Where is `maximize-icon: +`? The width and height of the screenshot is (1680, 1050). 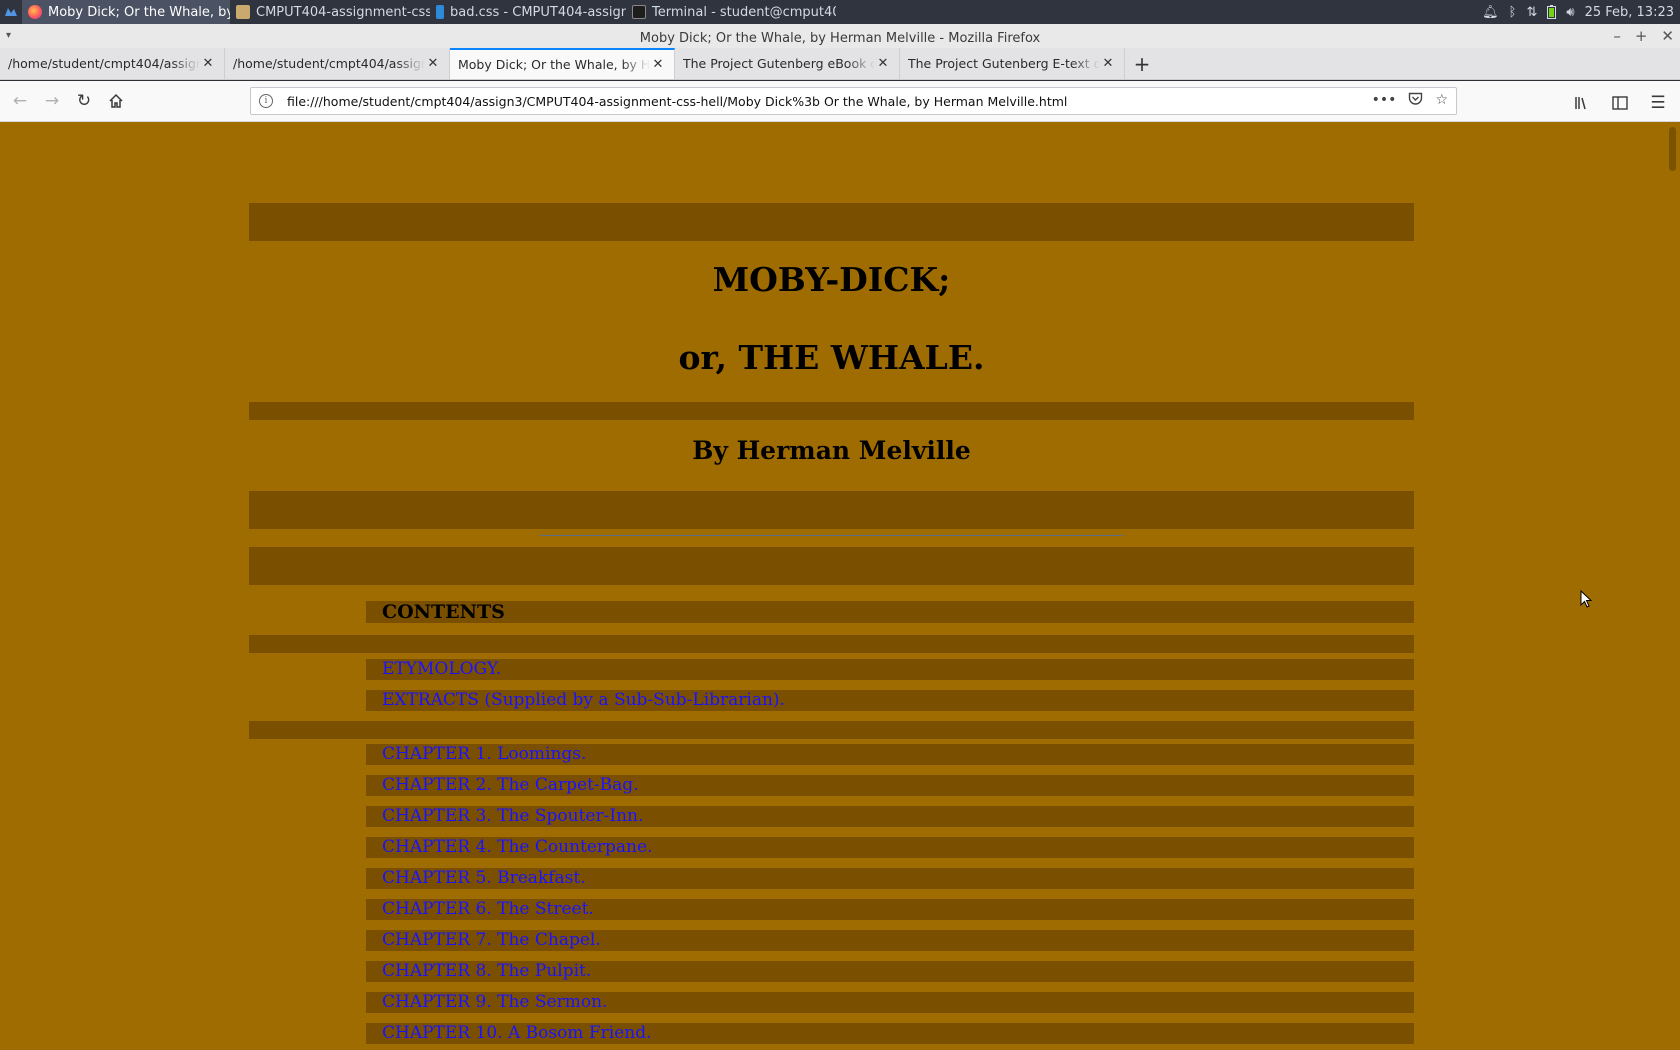 maximize-icon: + is located at coordinates (1641, 36).